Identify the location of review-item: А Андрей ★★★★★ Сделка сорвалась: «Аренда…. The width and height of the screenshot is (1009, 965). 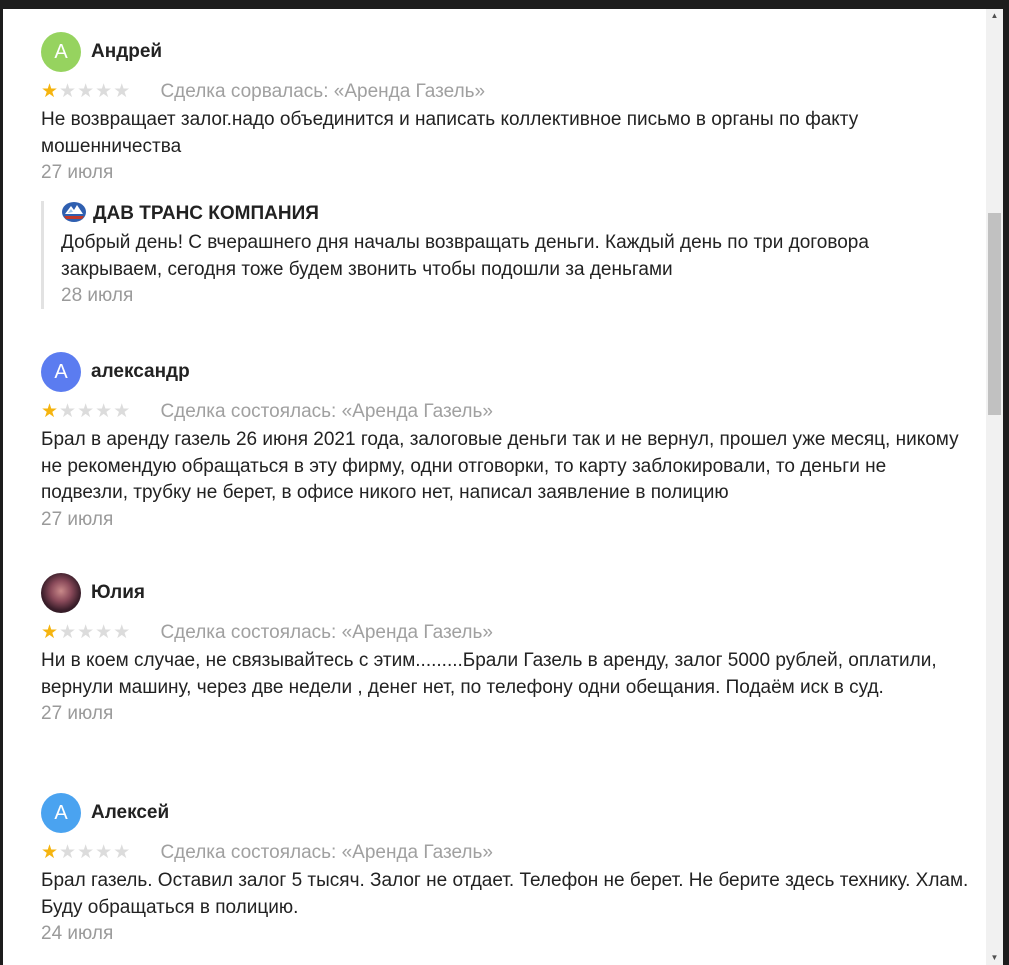
(506, 109).